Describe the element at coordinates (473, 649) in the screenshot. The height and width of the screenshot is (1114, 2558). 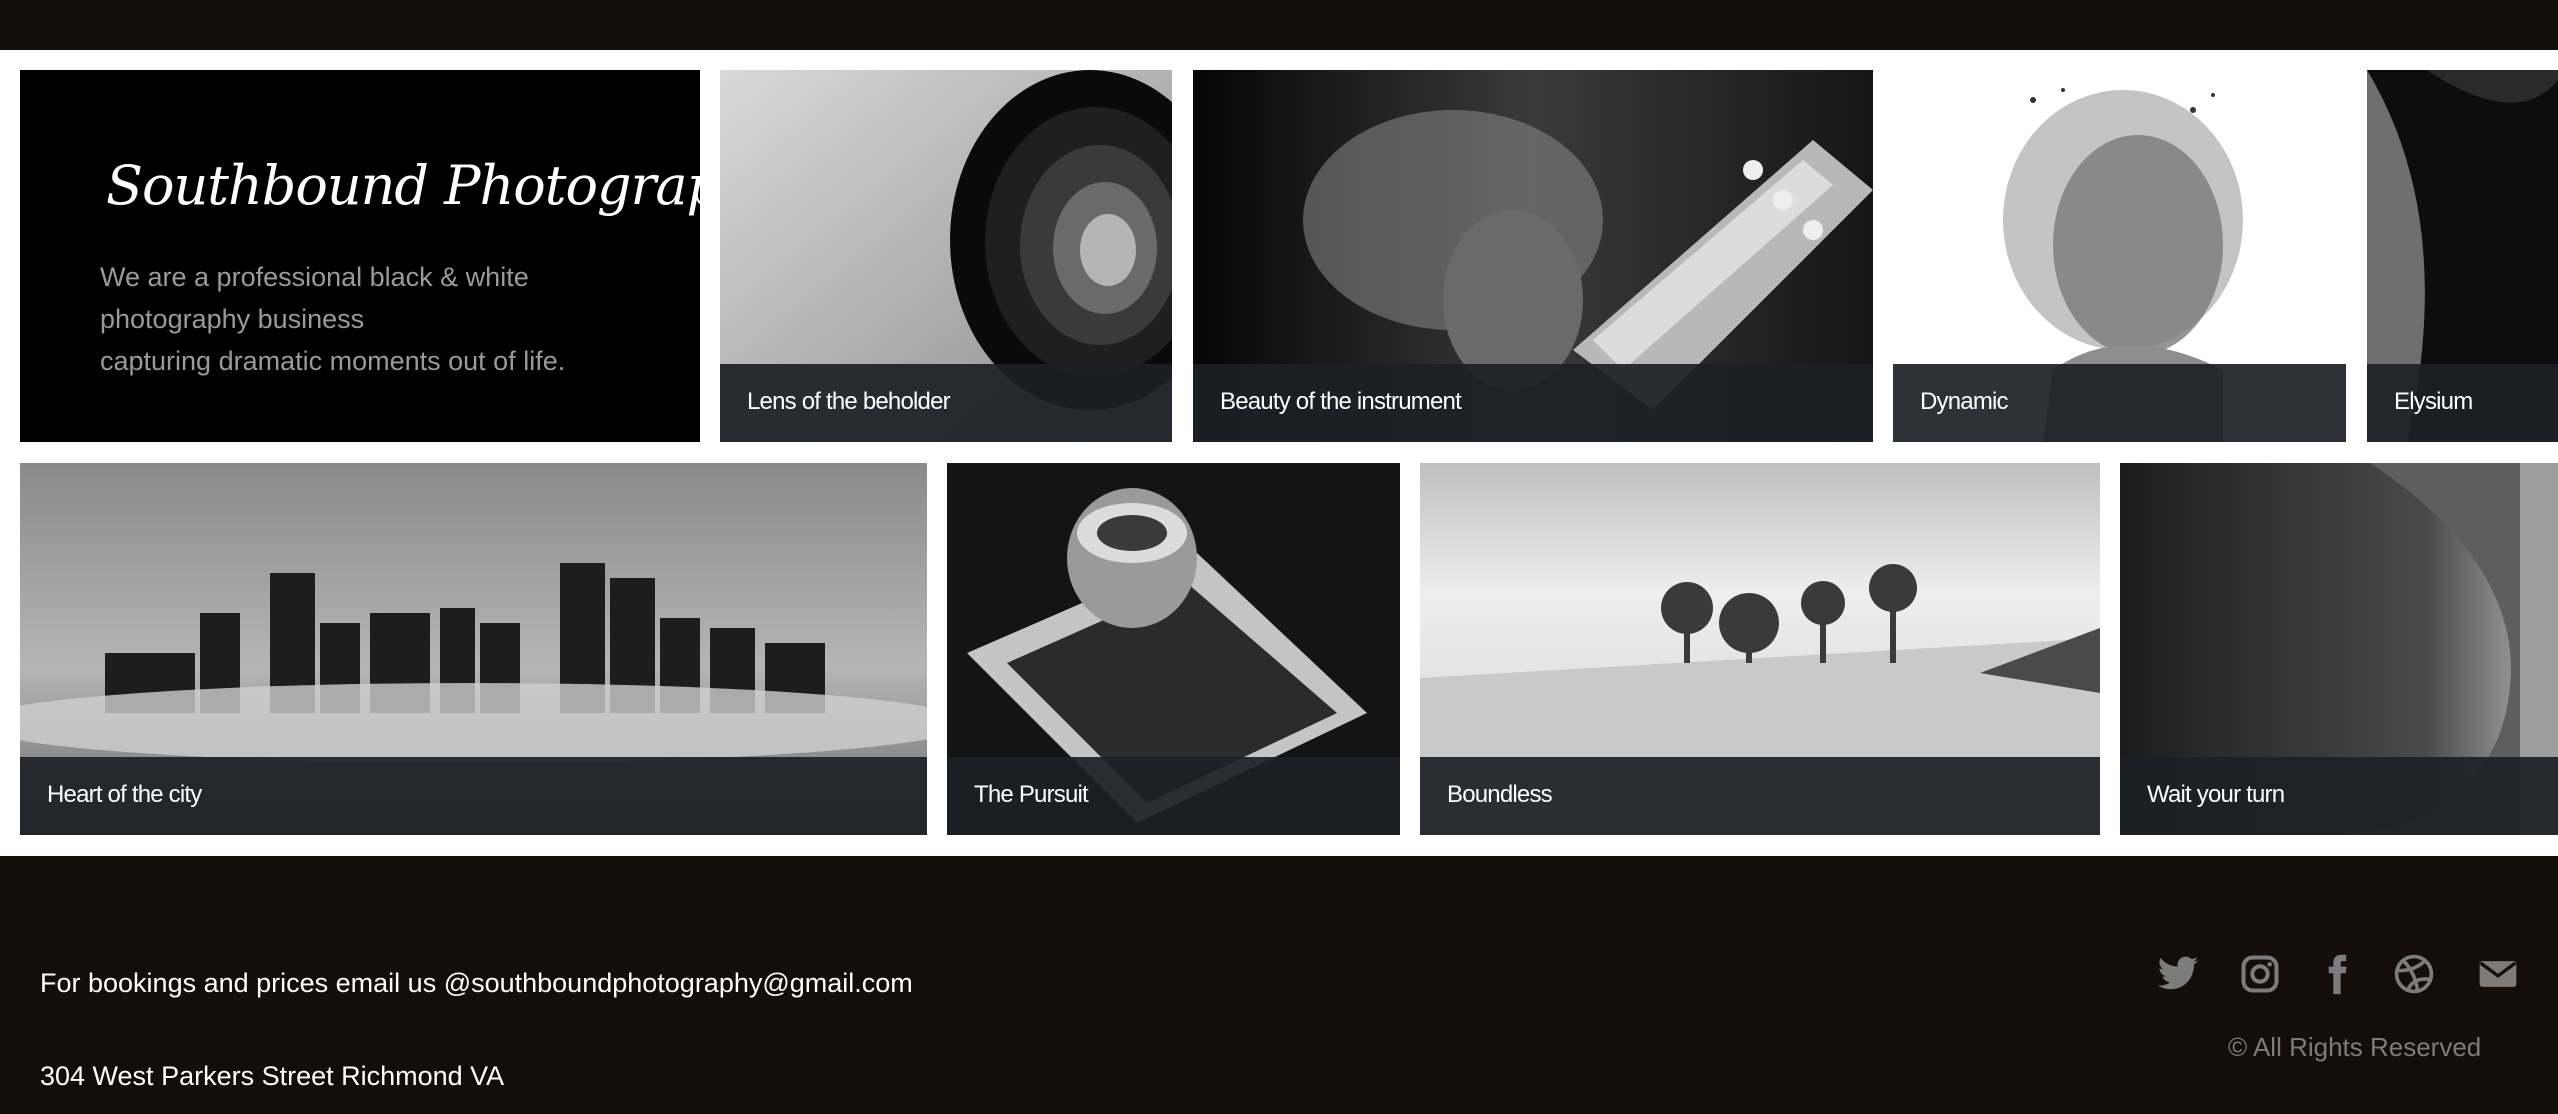
I see `gallery-tile-city: Heart of the city` at that location.